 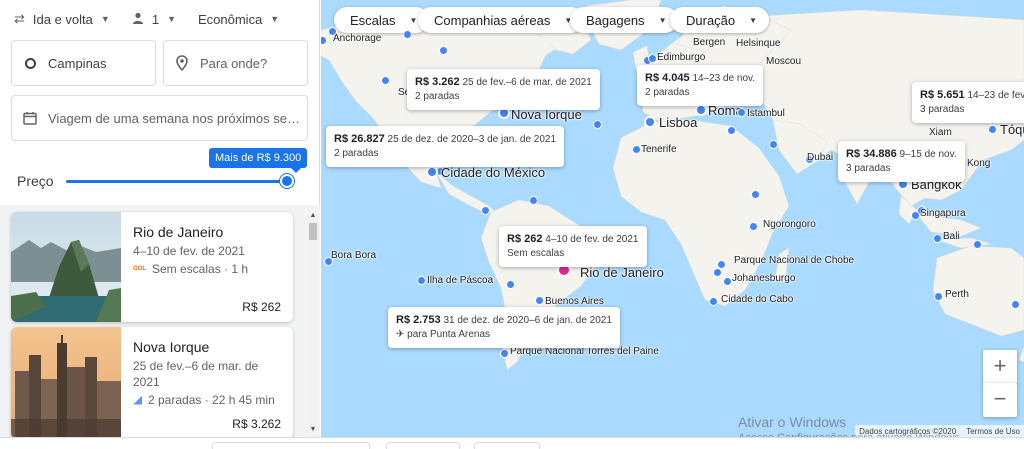 I want to click on popup-price: R$ 2.753, so click(x=418, y=320).